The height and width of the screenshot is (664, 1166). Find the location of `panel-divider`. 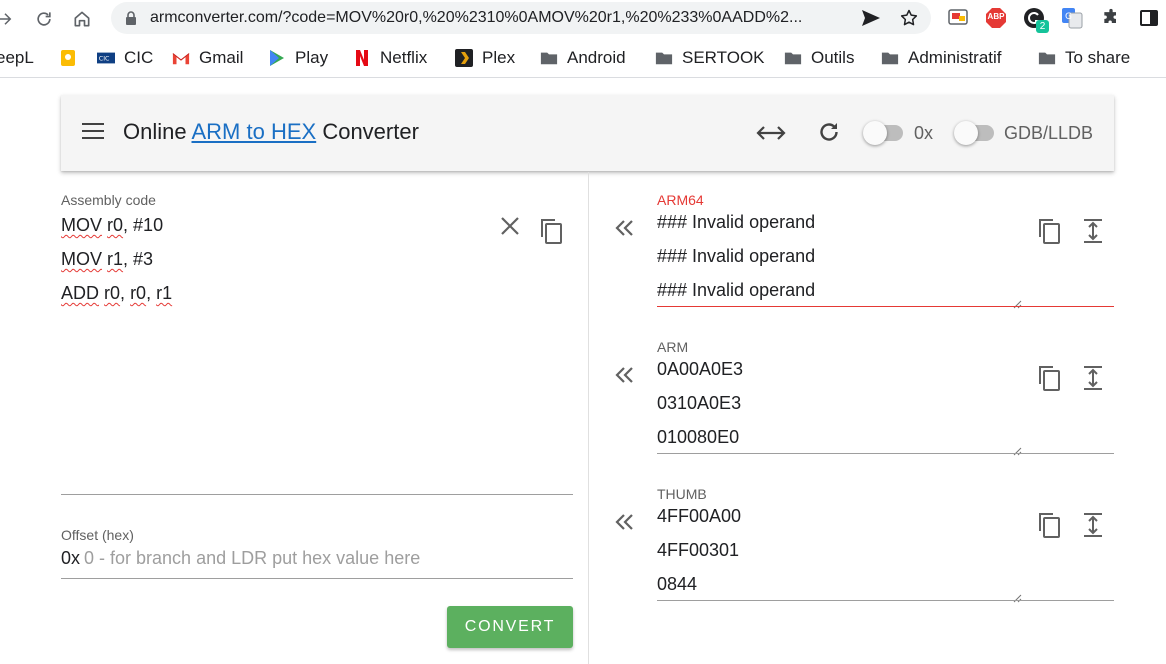

panel-divider is located at coordinates (588, 418).